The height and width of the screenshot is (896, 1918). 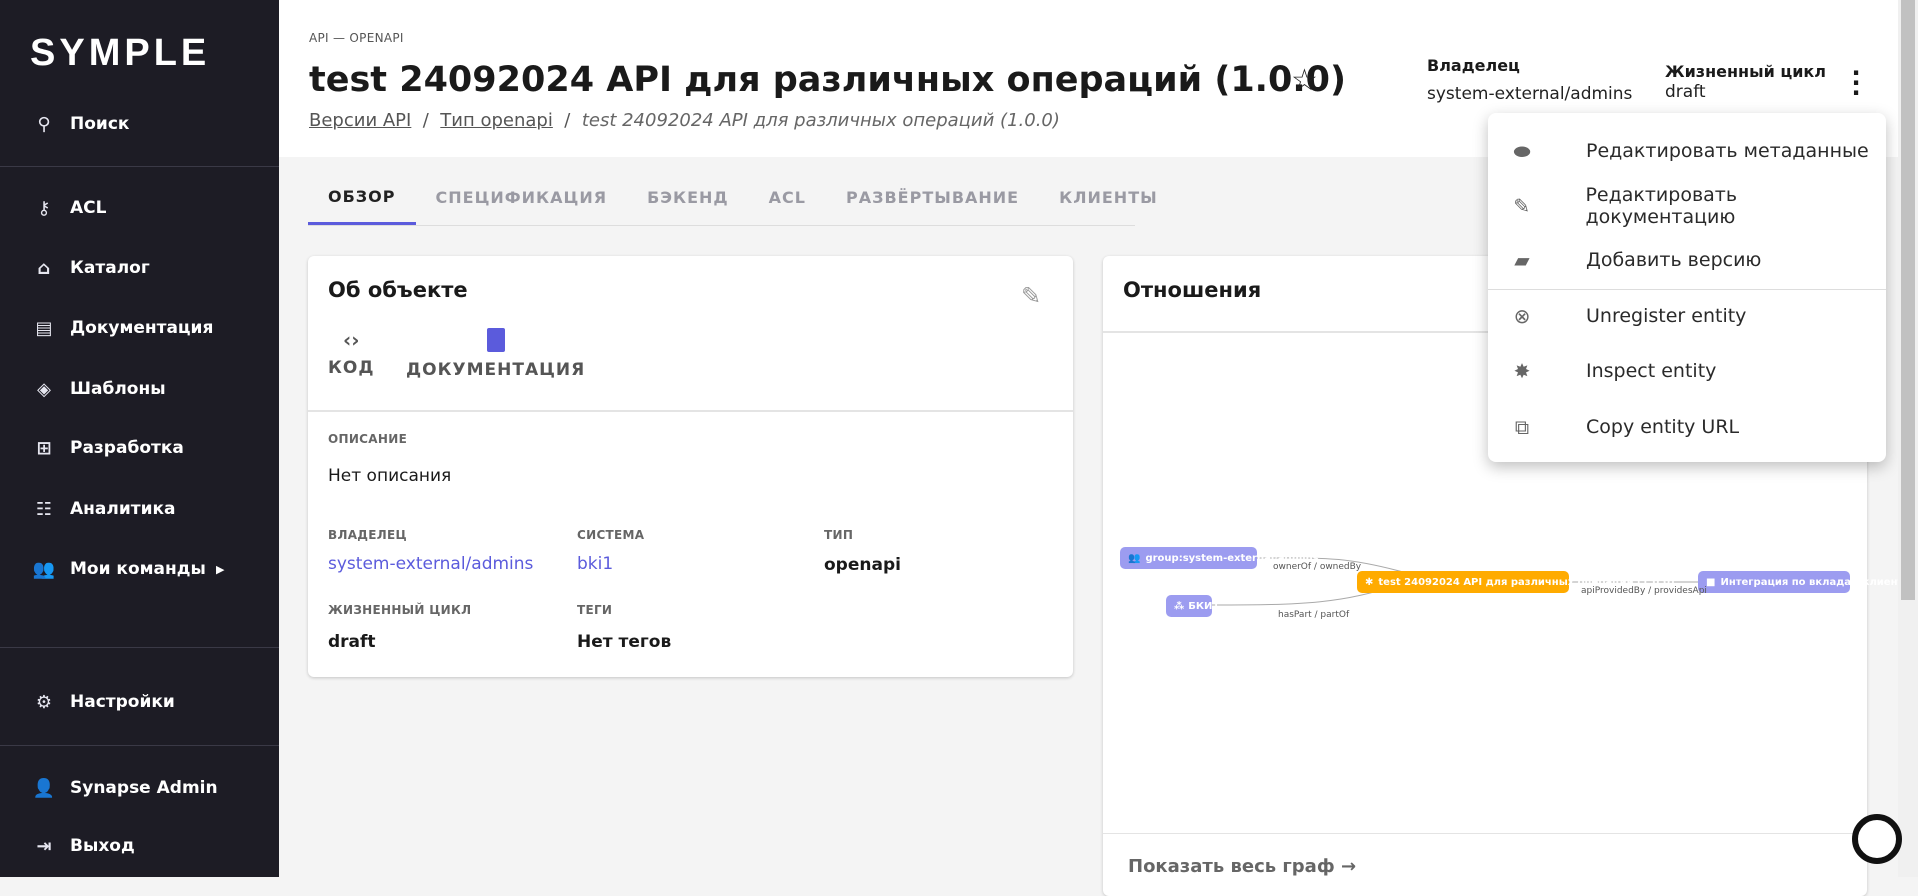 What do you see at coordinates (390, 476) in the screenshot?
I see `description-value: Нет описания` at bounding box center [390, 476].